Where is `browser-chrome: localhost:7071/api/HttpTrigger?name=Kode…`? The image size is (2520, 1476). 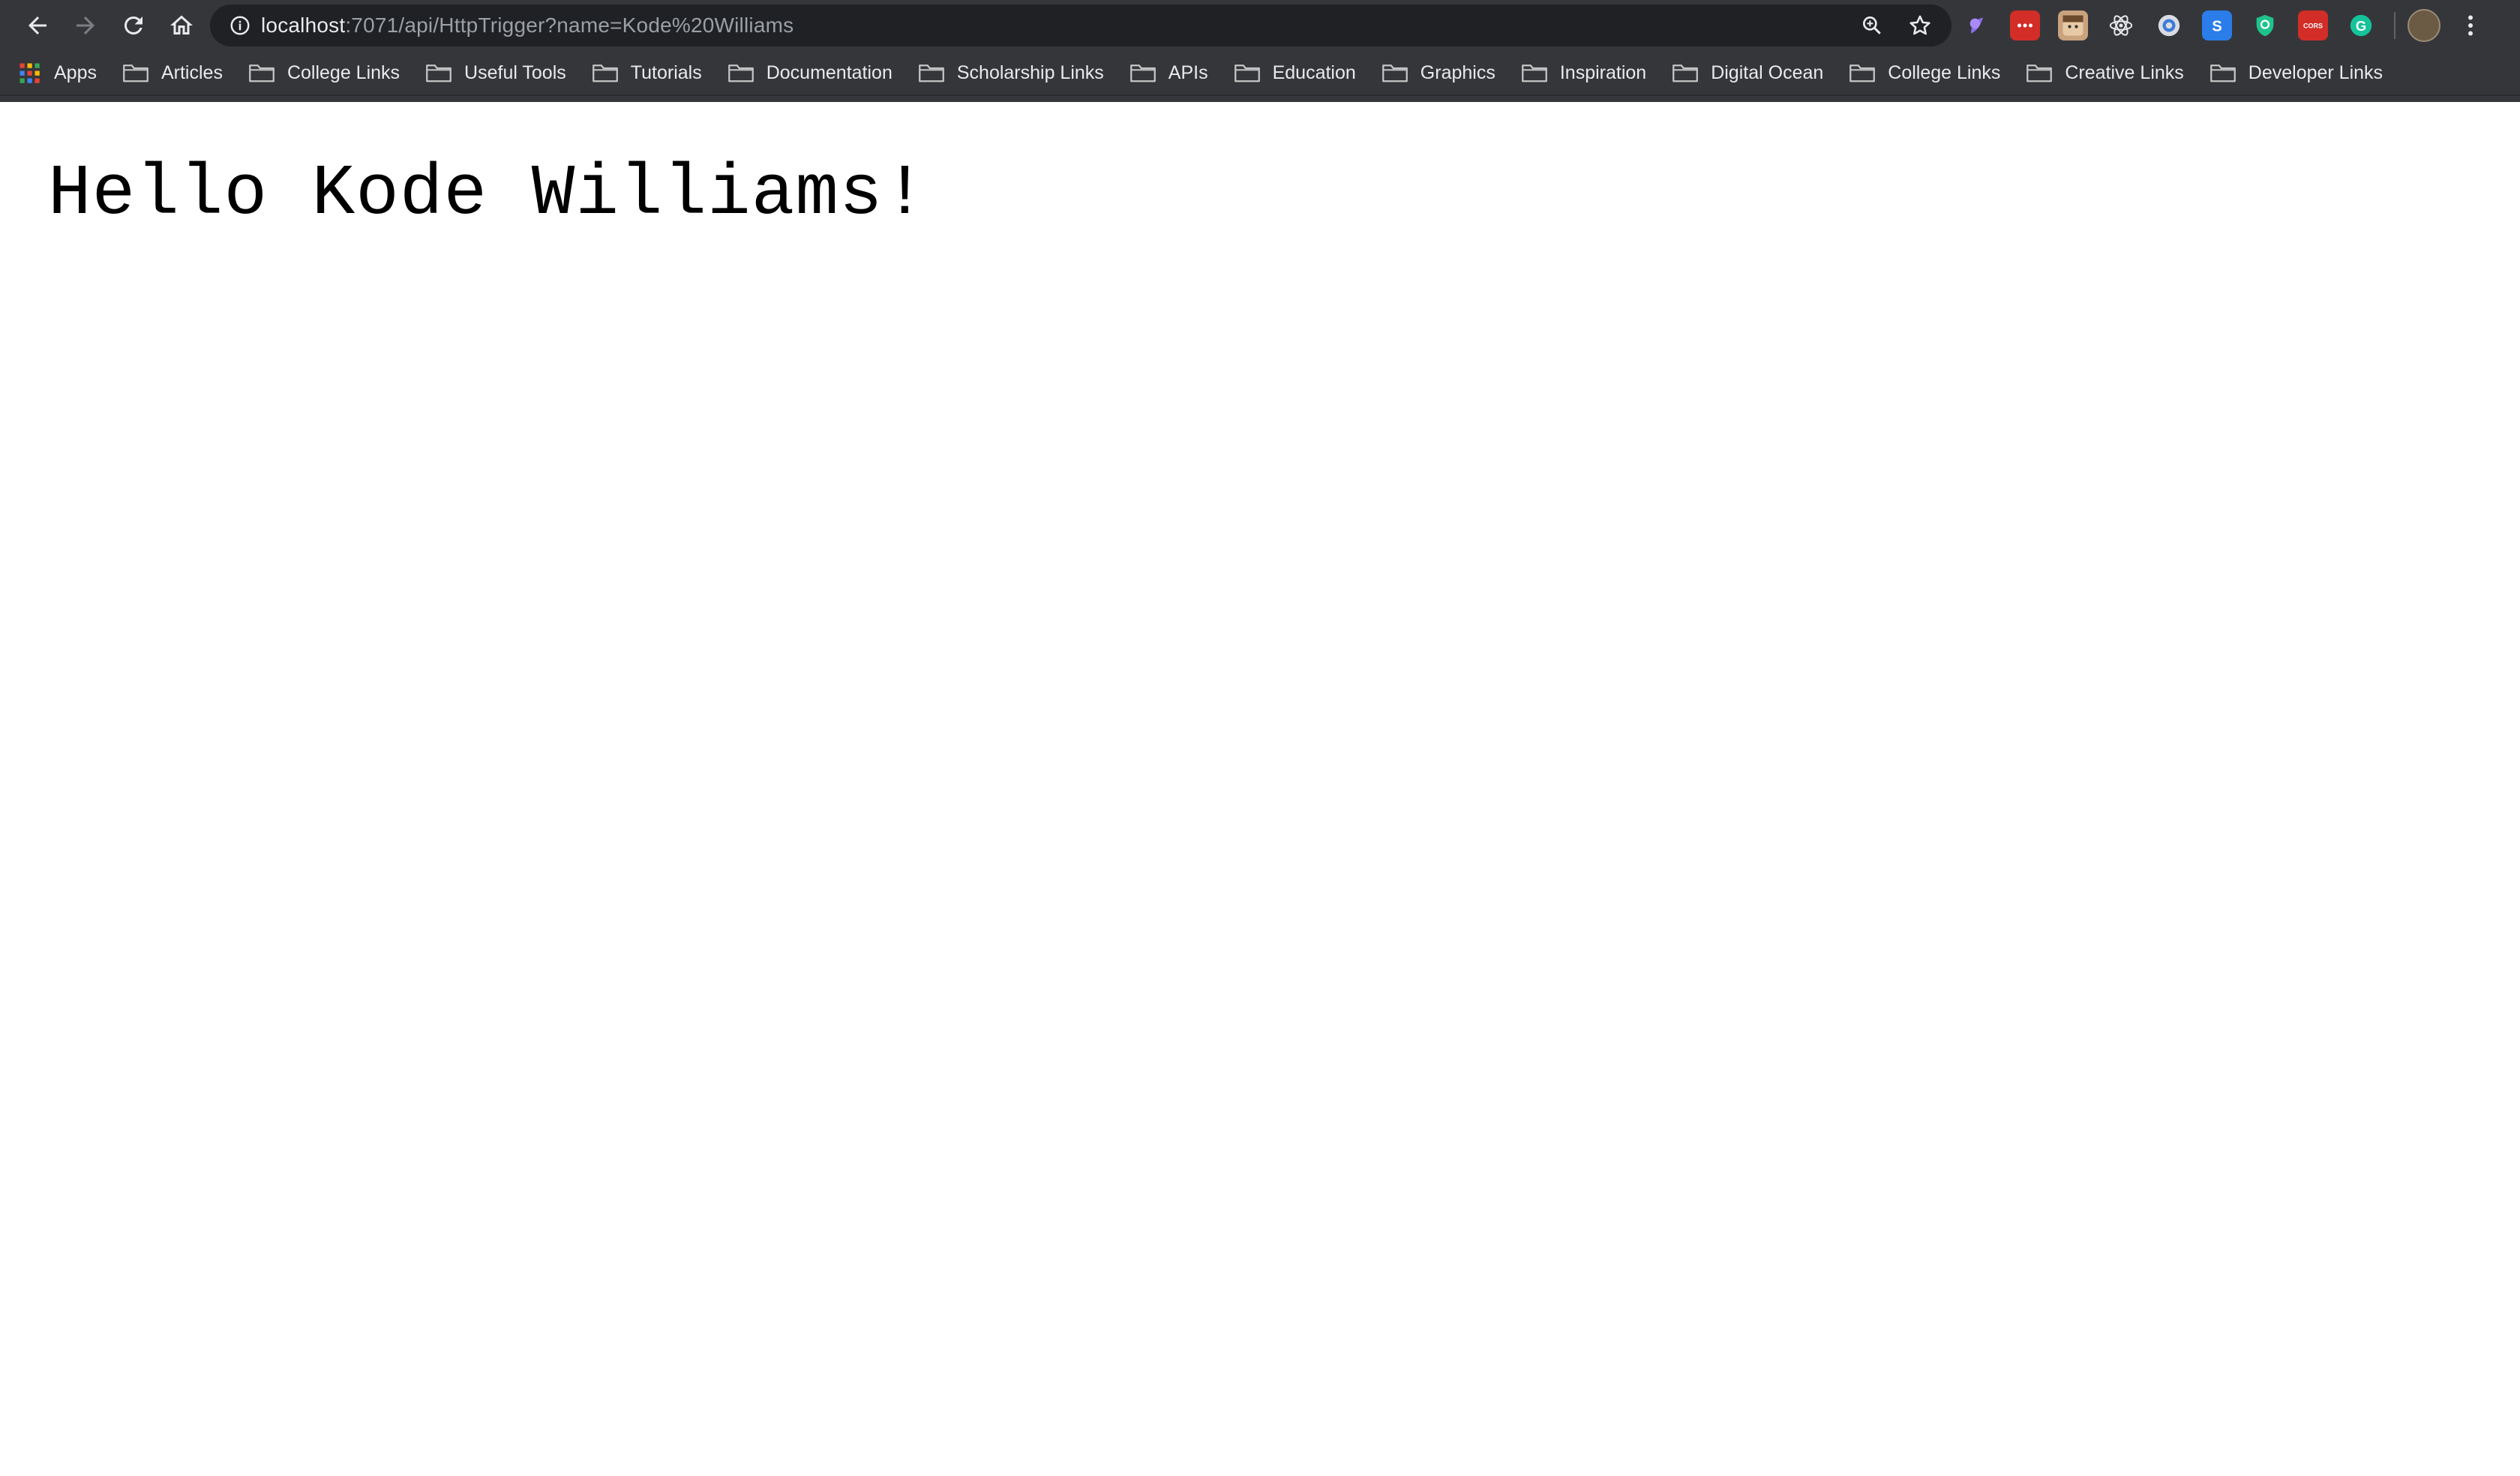
browser-chrome: localhost:7071/api/HttpTrigger?name=Kode… is located at coordinates (1260, 51).